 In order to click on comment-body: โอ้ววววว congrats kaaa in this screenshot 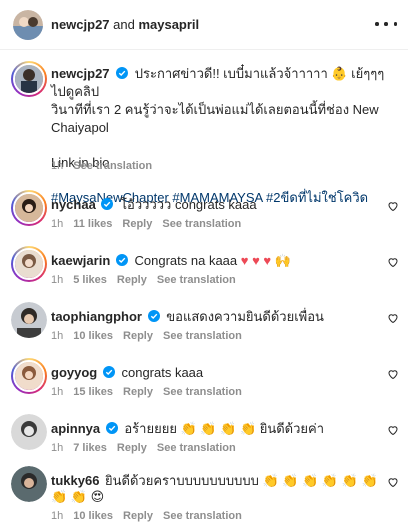, I will do `click(188, 204)`.